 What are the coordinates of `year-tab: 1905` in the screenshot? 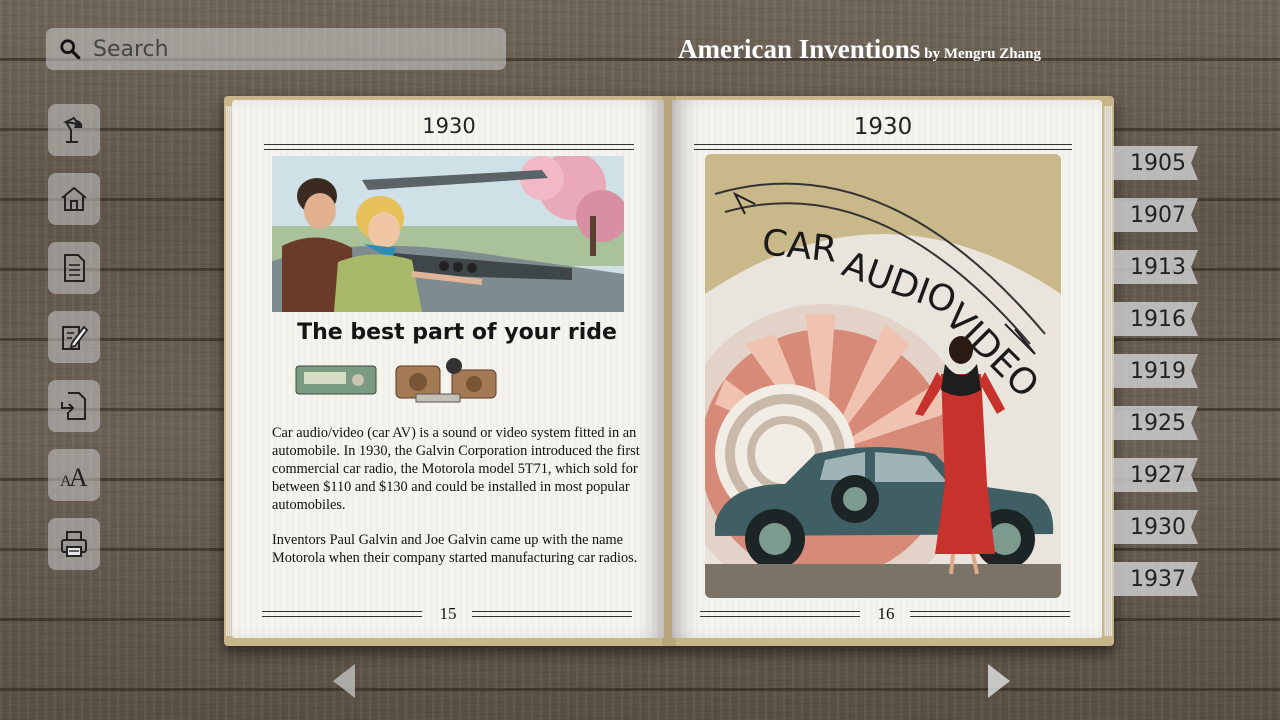 It's located at (1155, 163).